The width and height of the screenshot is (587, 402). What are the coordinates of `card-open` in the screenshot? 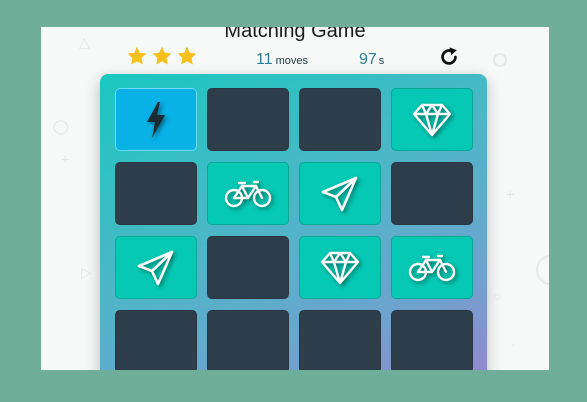 It's located at (156, 119).